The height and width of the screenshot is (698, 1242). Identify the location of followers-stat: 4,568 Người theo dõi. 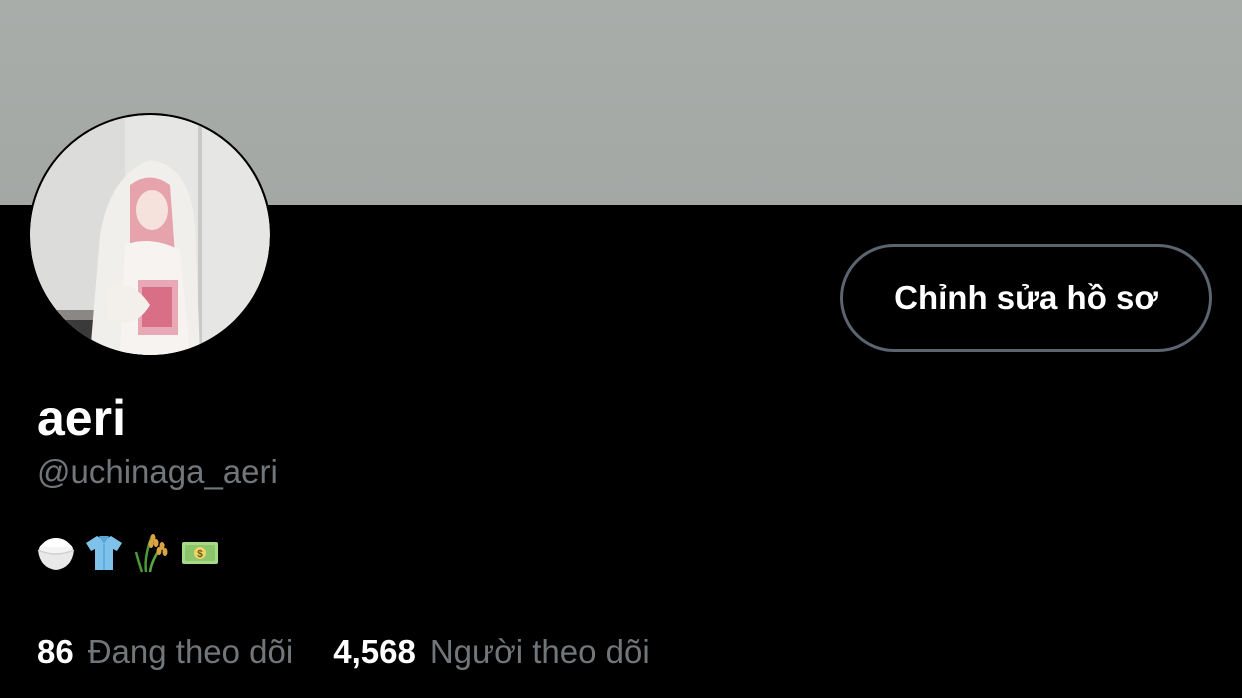
(491, 652).